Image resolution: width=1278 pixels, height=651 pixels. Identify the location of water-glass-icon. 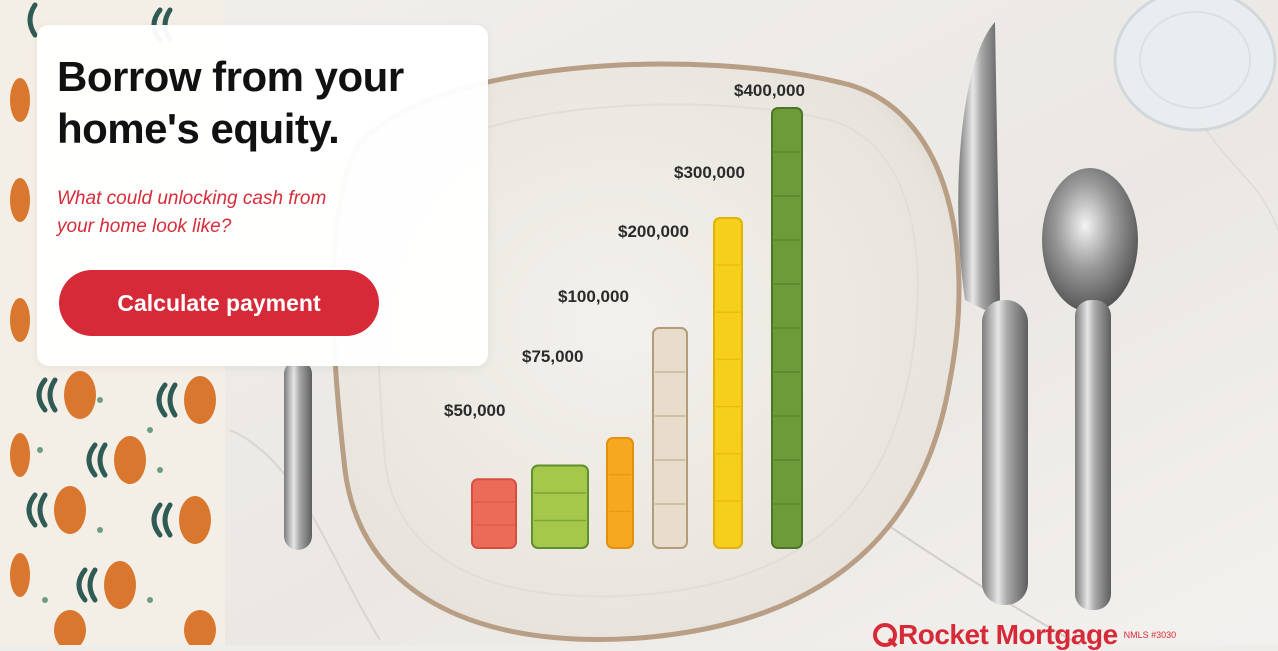
(1195, 66).